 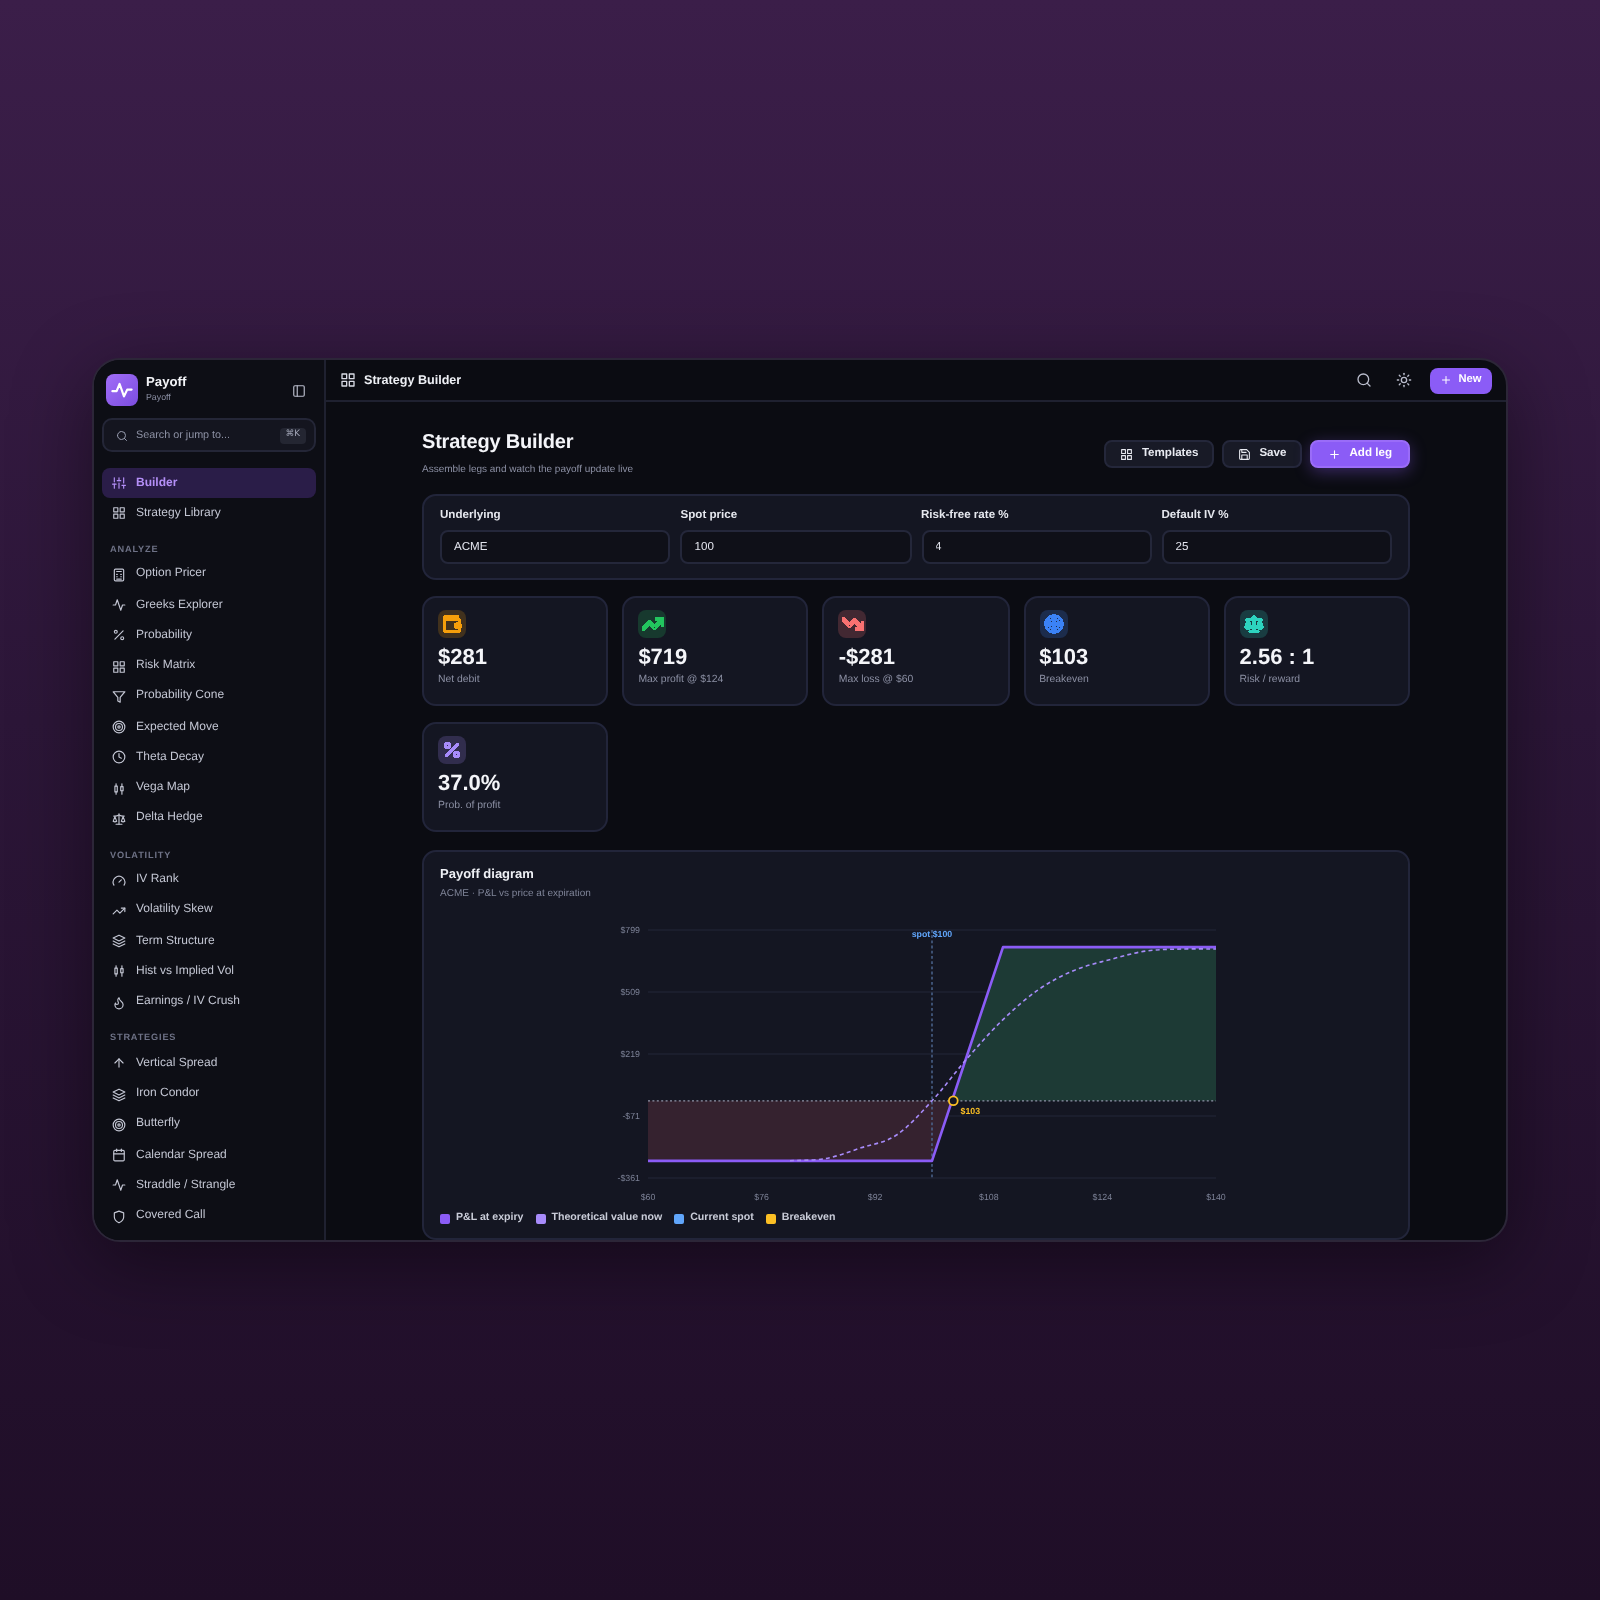 What do you see at coordinates (298, 390) in the screenshot?
I see `panel-icon` at bounding box center [298, 390].